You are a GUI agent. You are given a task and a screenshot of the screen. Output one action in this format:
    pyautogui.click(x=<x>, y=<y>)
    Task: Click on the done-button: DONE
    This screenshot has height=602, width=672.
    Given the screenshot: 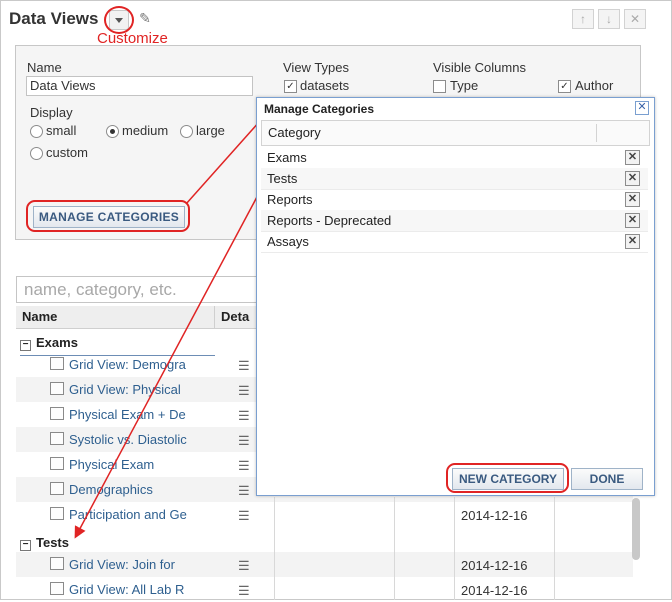 What is the action you would take?
    pyautogui.click(x=607, y=479)
    